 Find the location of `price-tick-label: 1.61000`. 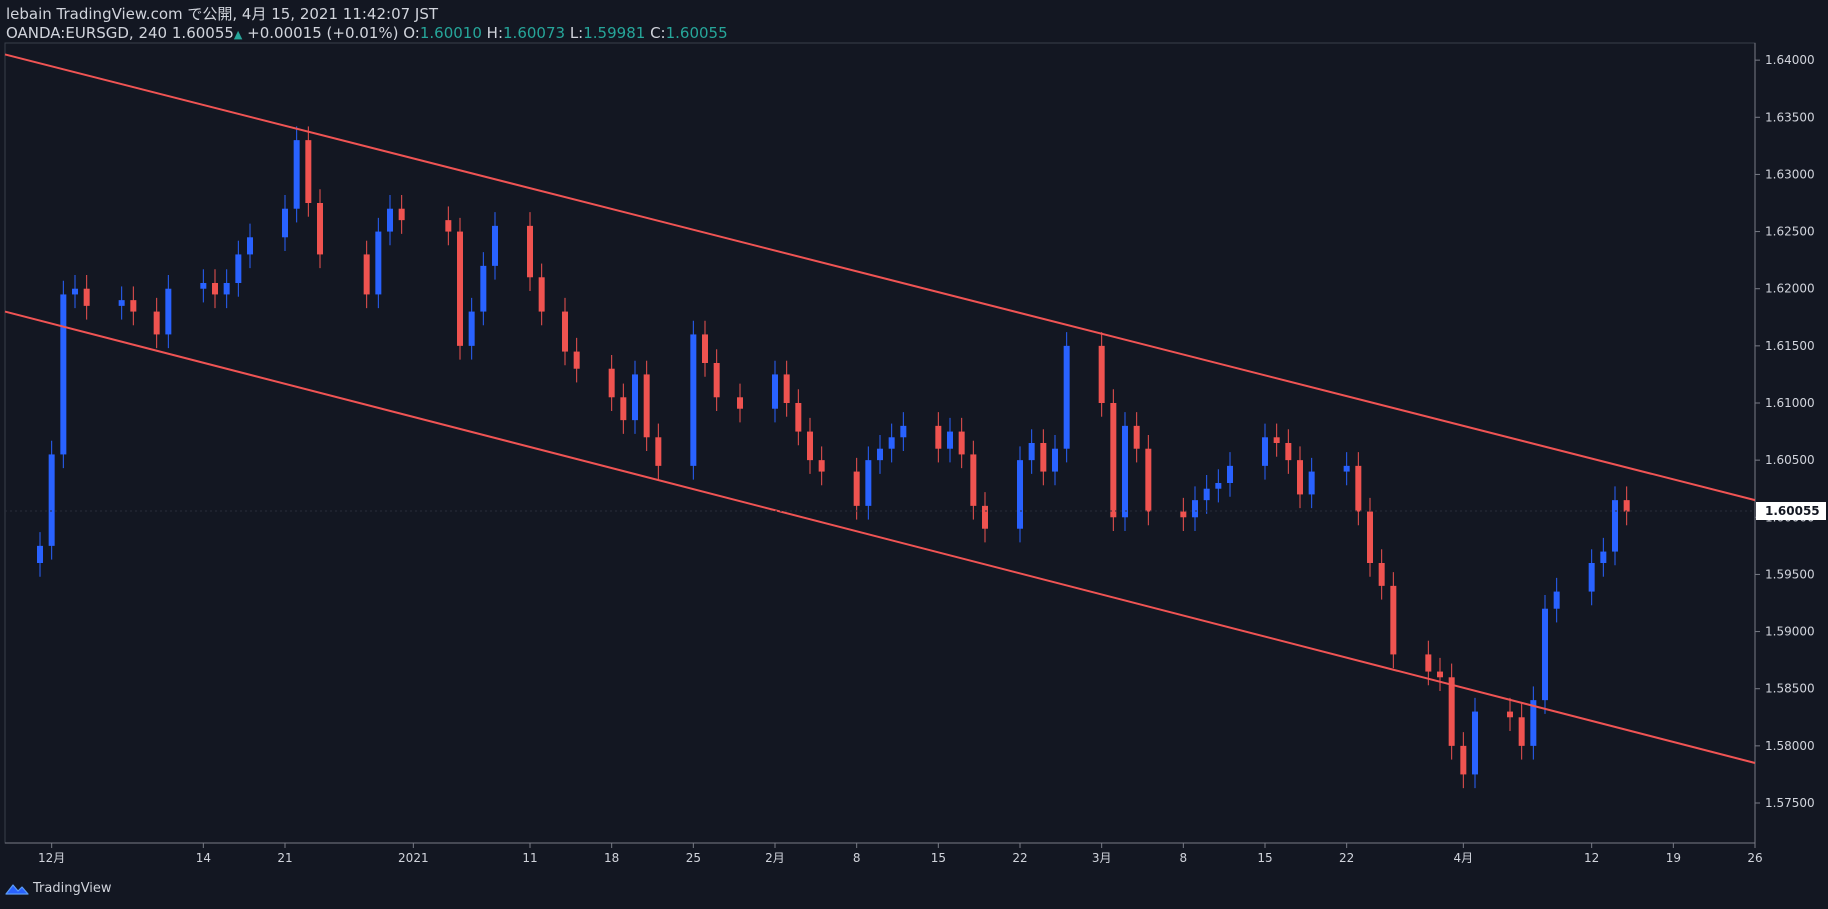

price-tick-label: 1.61000 is located at coordinates (1790, 403).